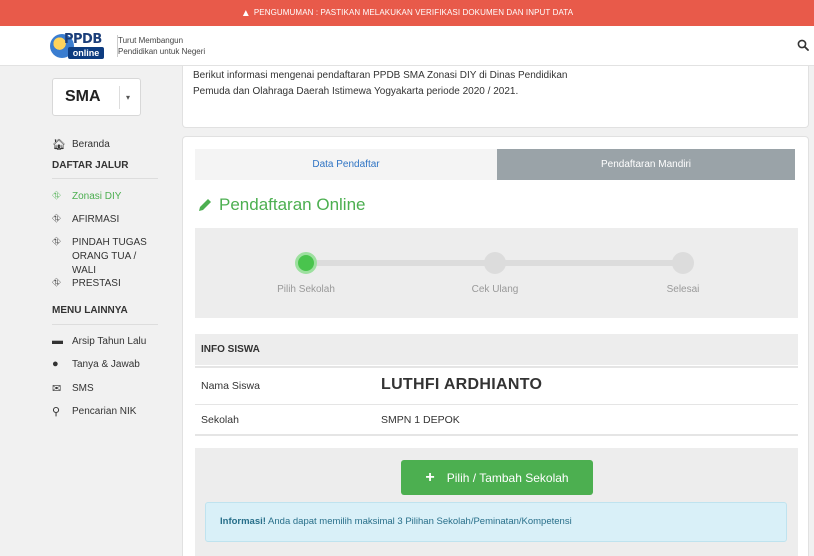 This screenshot has height=556, width=814. What do you see at coordinates (306, 289) in the screenshot?
I see `step-label-1: Pilih Sekolah` at bounding box center [306, 289].